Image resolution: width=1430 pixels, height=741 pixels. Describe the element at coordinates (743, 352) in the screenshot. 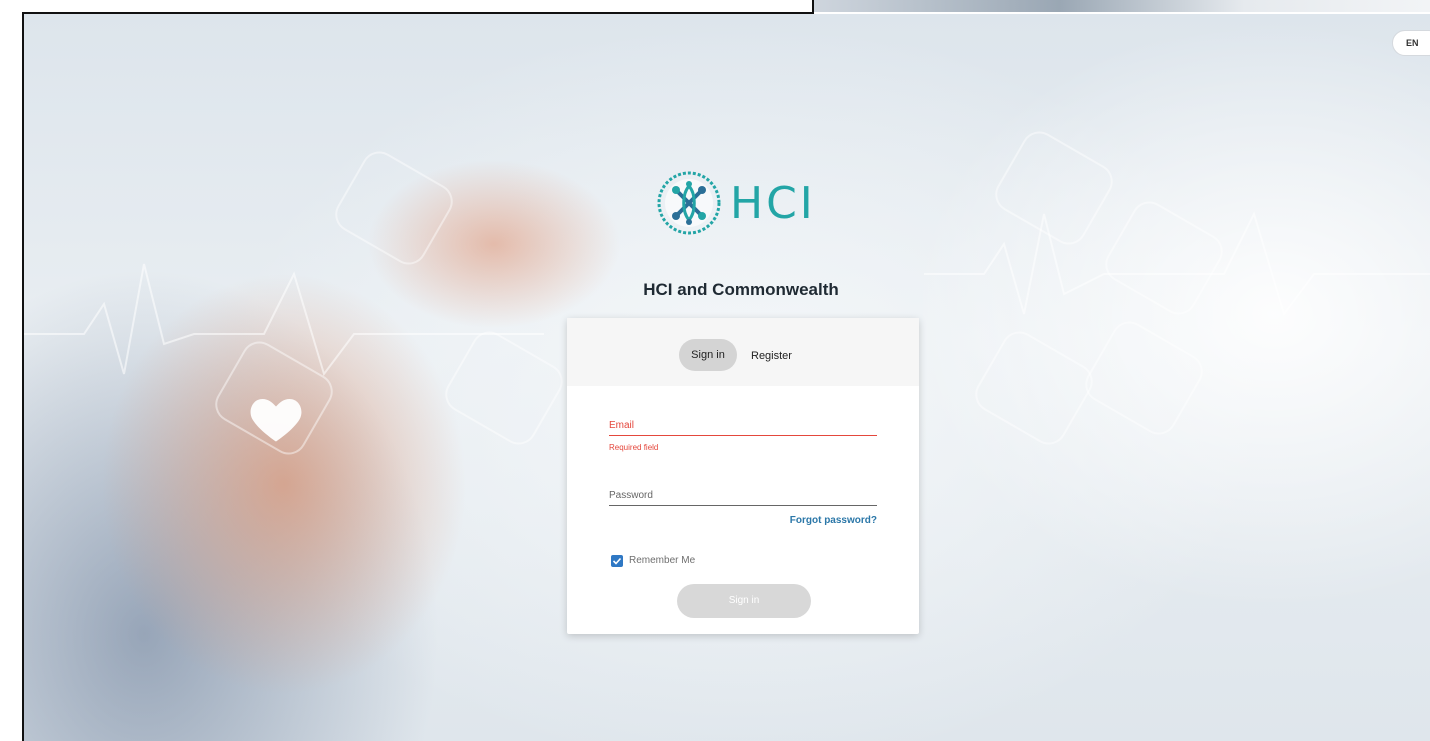

I see `auth-tabs: Sign in Register` at that location.